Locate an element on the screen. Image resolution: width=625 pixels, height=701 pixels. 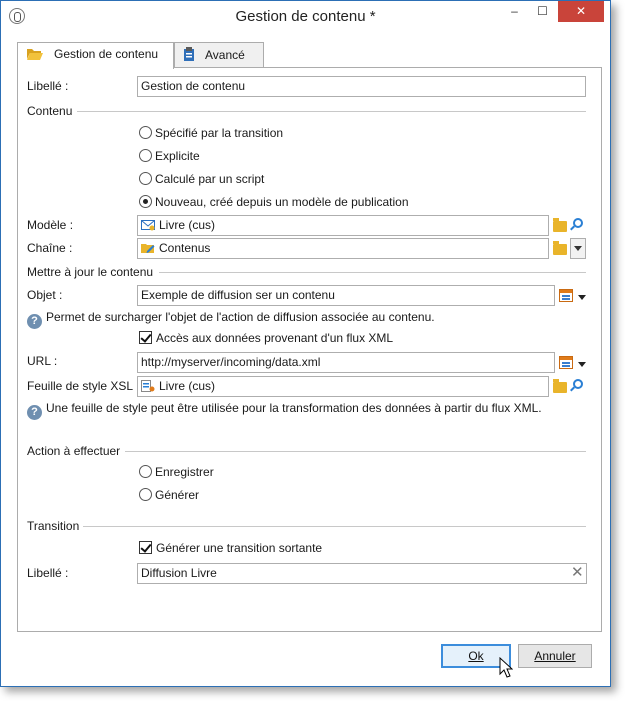
transition-libelle-label: Libellé : is located at coordinates (48, 573).